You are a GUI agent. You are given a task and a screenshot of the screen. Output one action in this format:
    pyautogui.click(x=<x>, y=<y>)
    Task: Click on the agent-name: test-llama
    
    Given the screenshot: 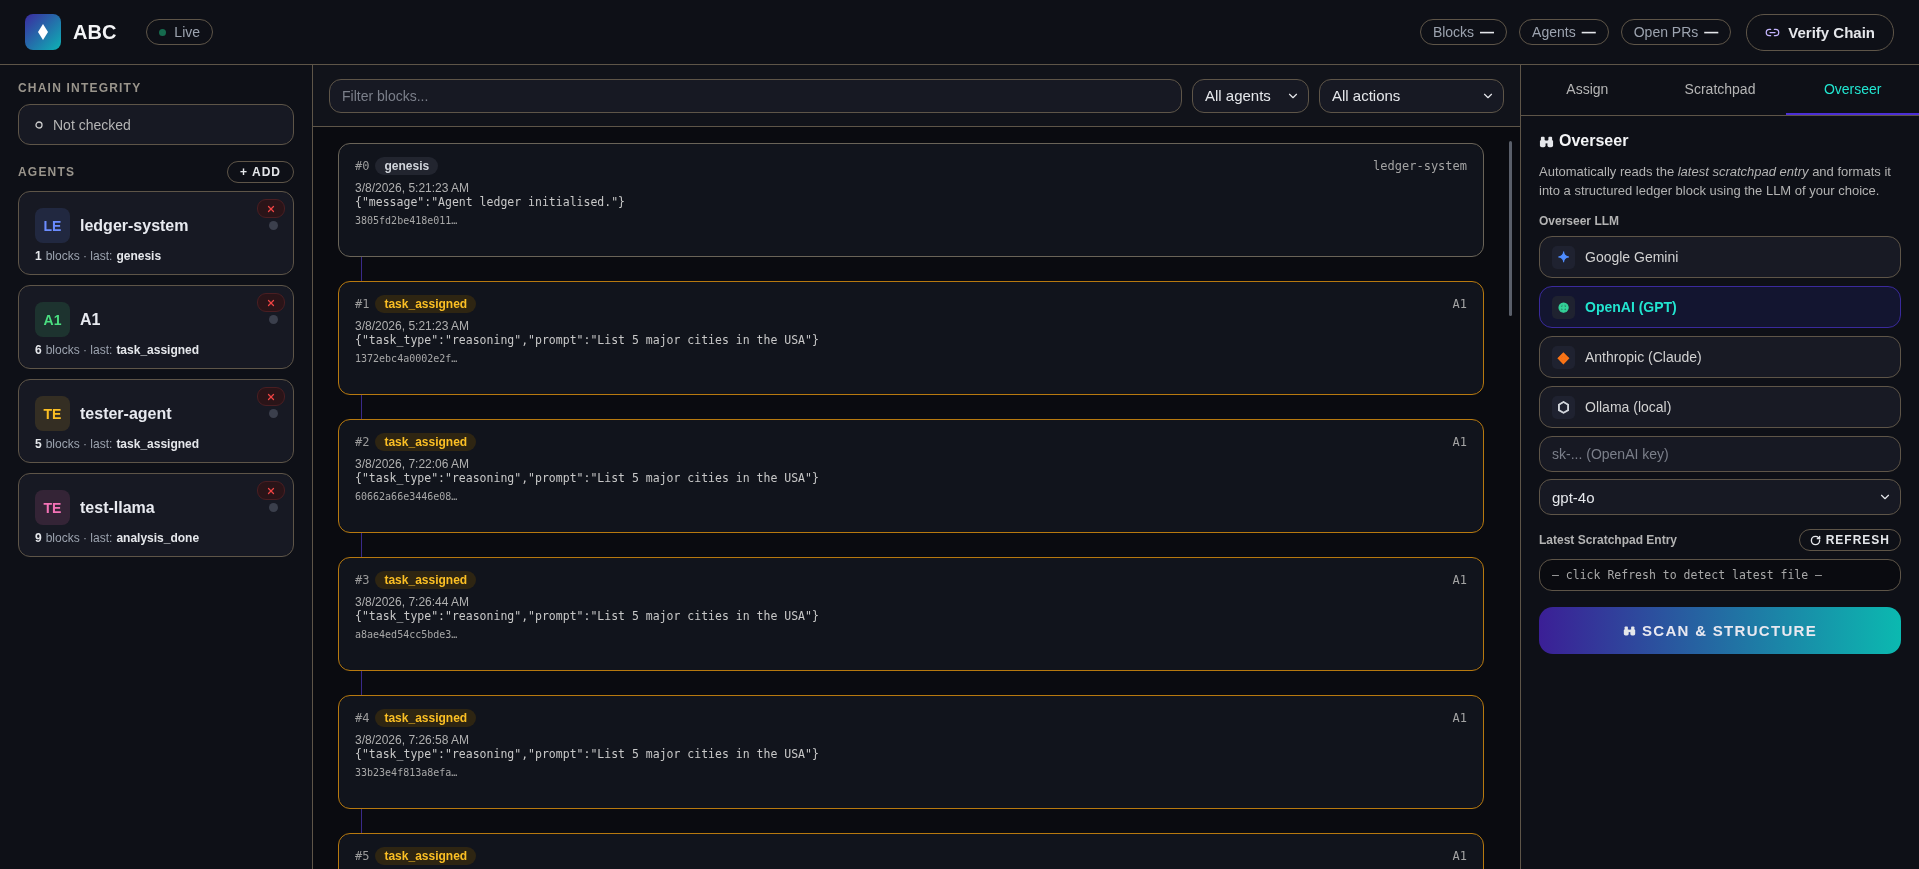 What is the action you would take?
    pyautogui.click(x=117, y=507)
    